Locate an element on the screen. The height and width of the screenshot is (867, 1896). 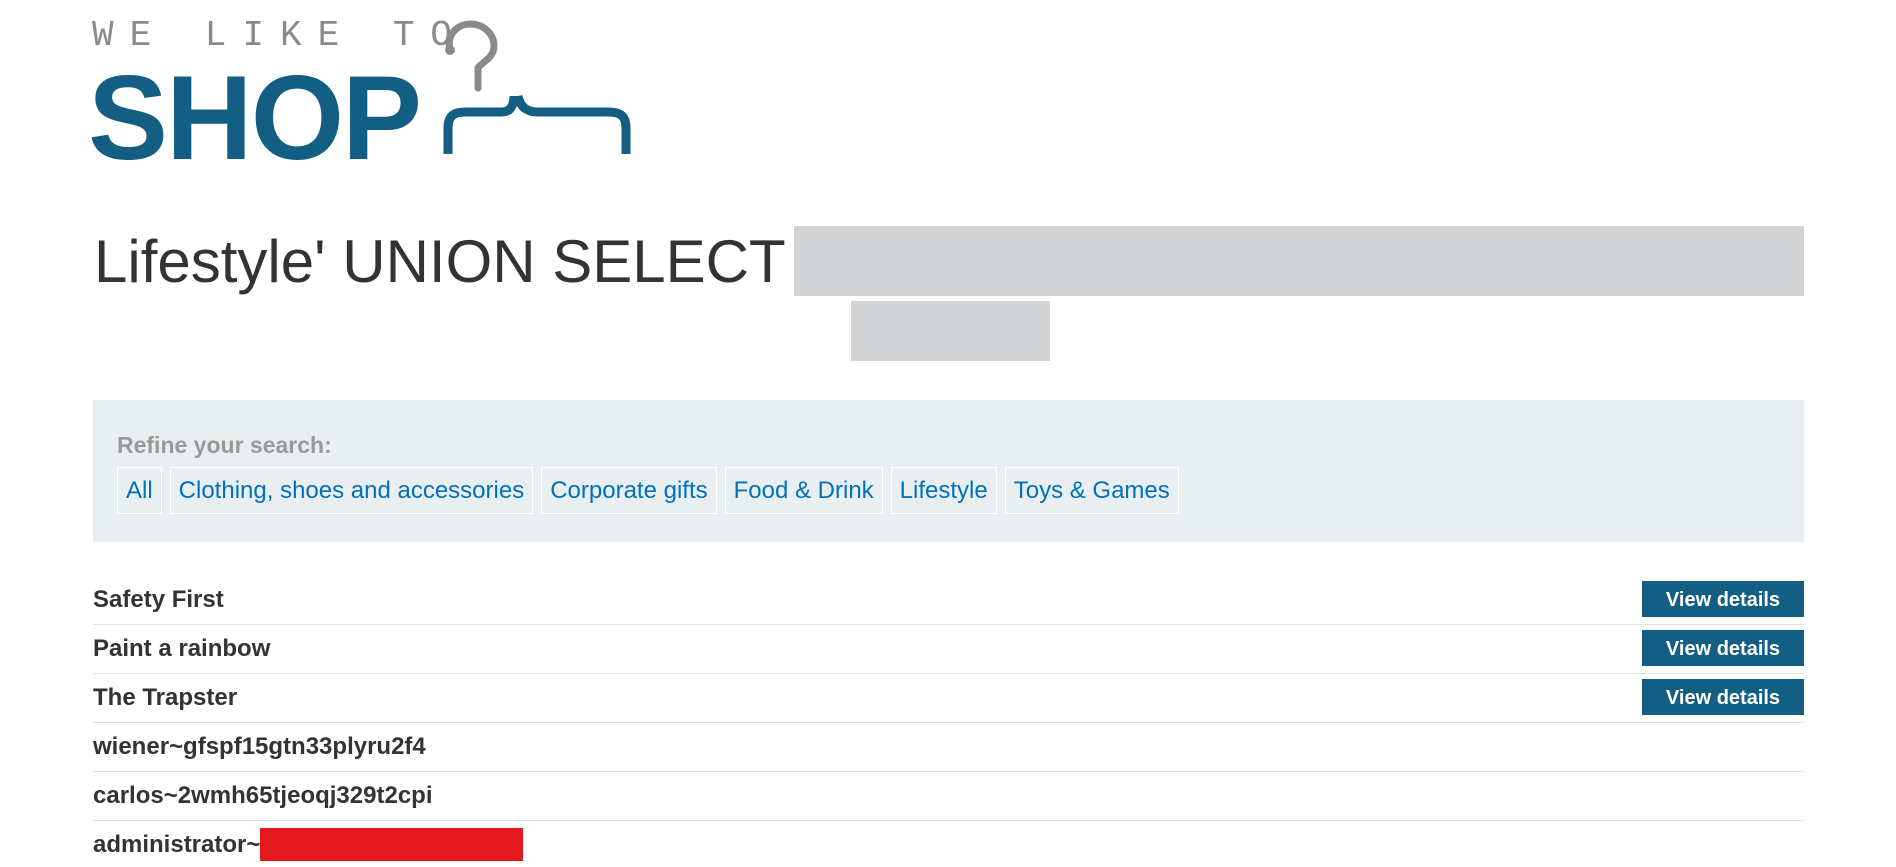
product-name: Paint a rainbow is located at coordinates (182, 648).